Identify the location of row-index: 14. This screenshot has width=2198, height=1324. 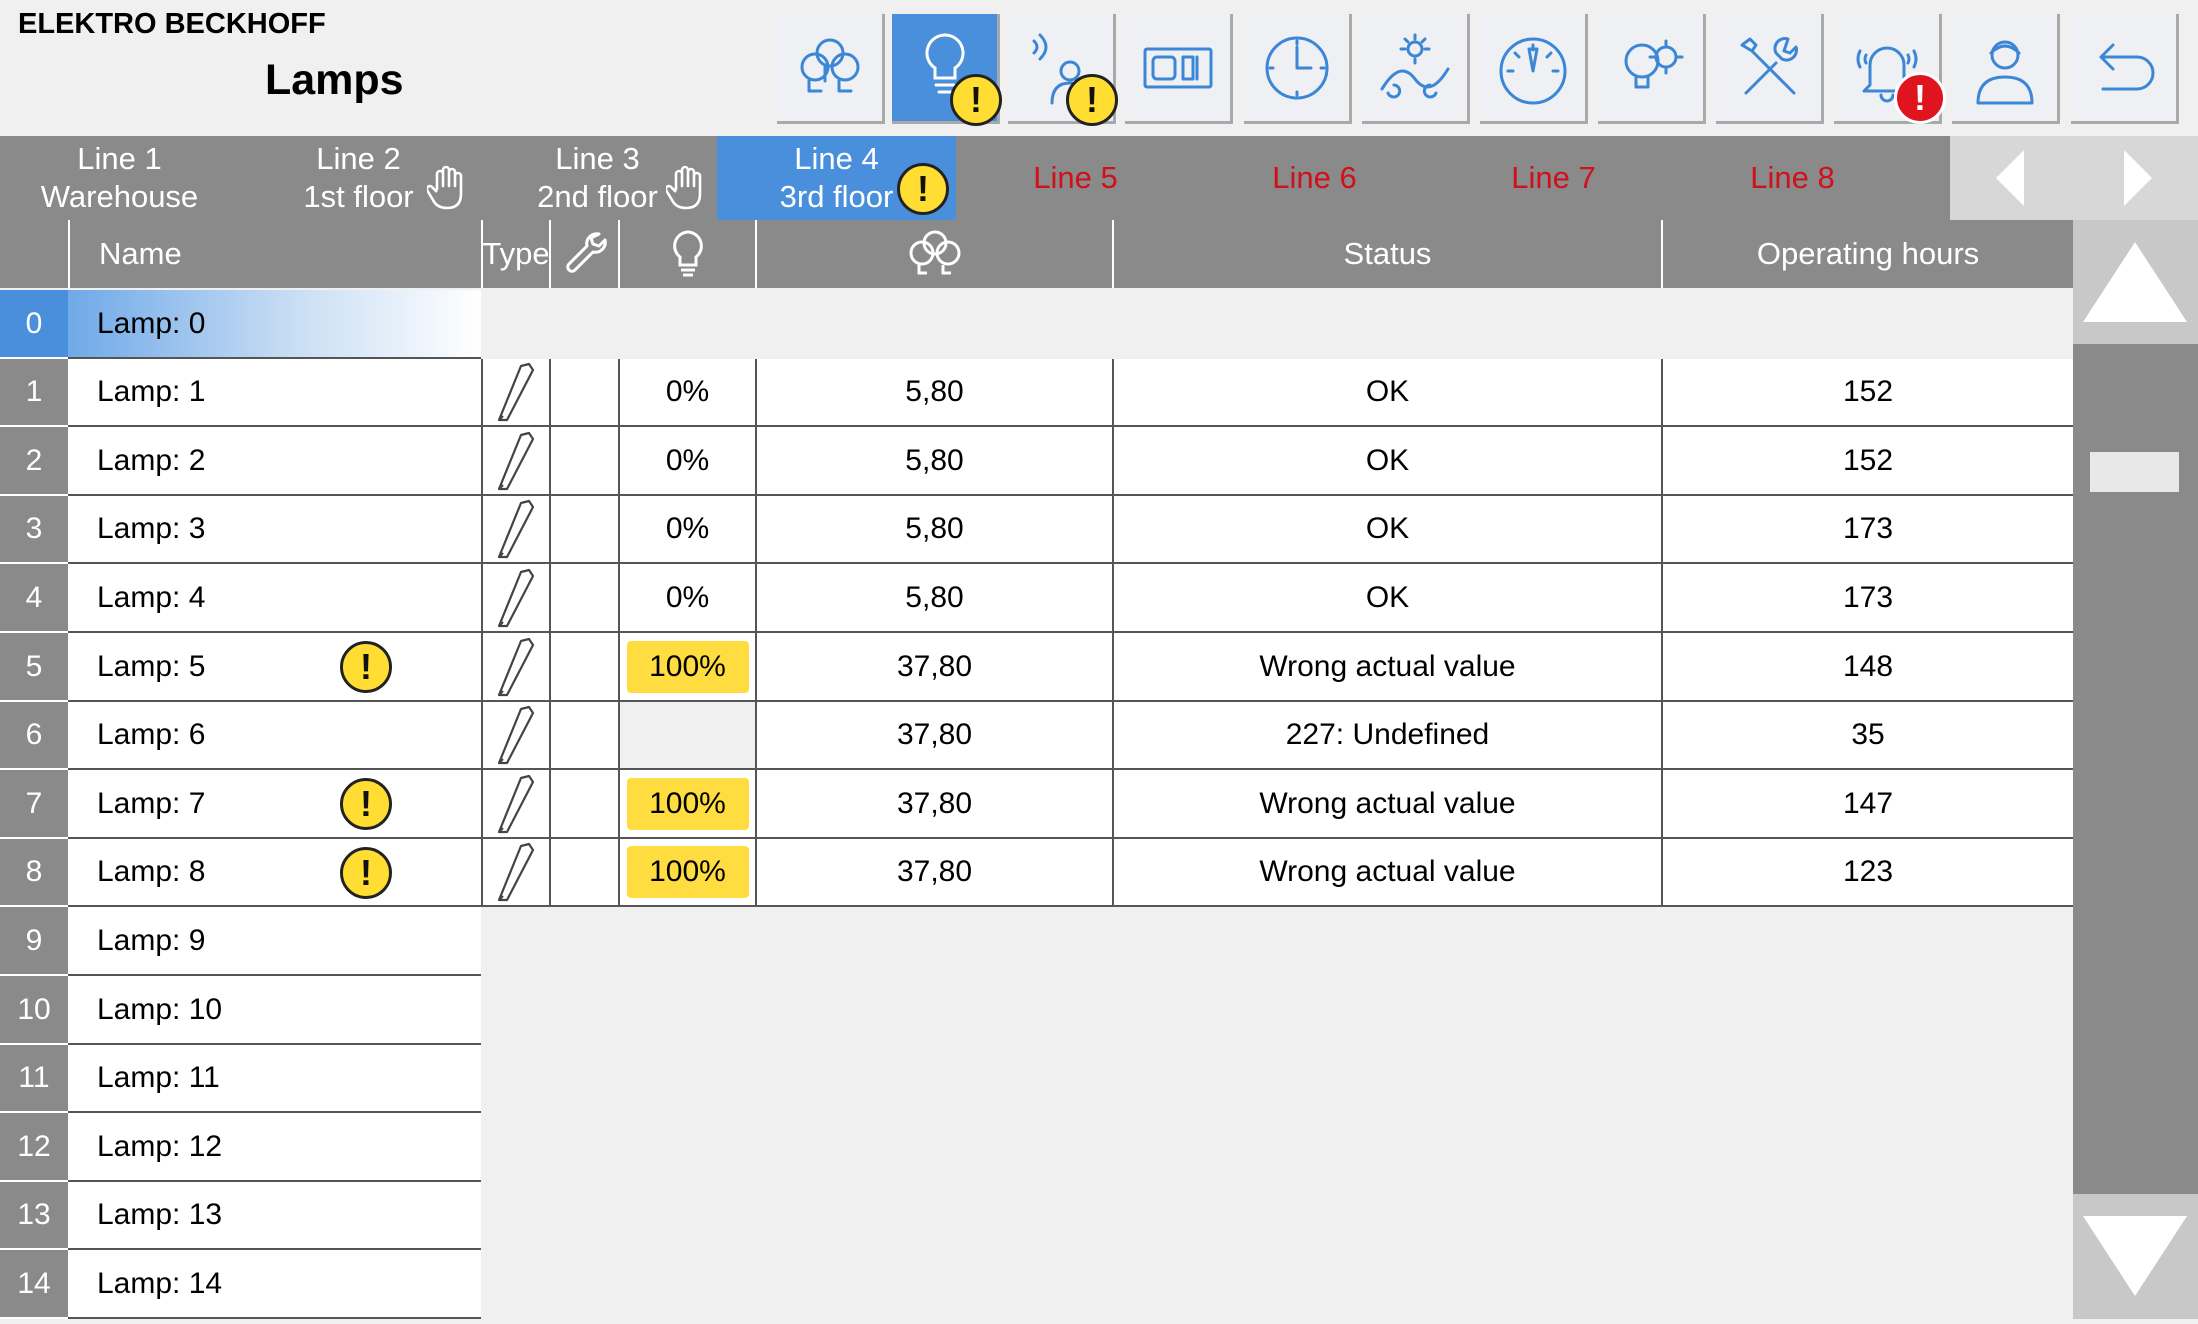
(34, 1284).